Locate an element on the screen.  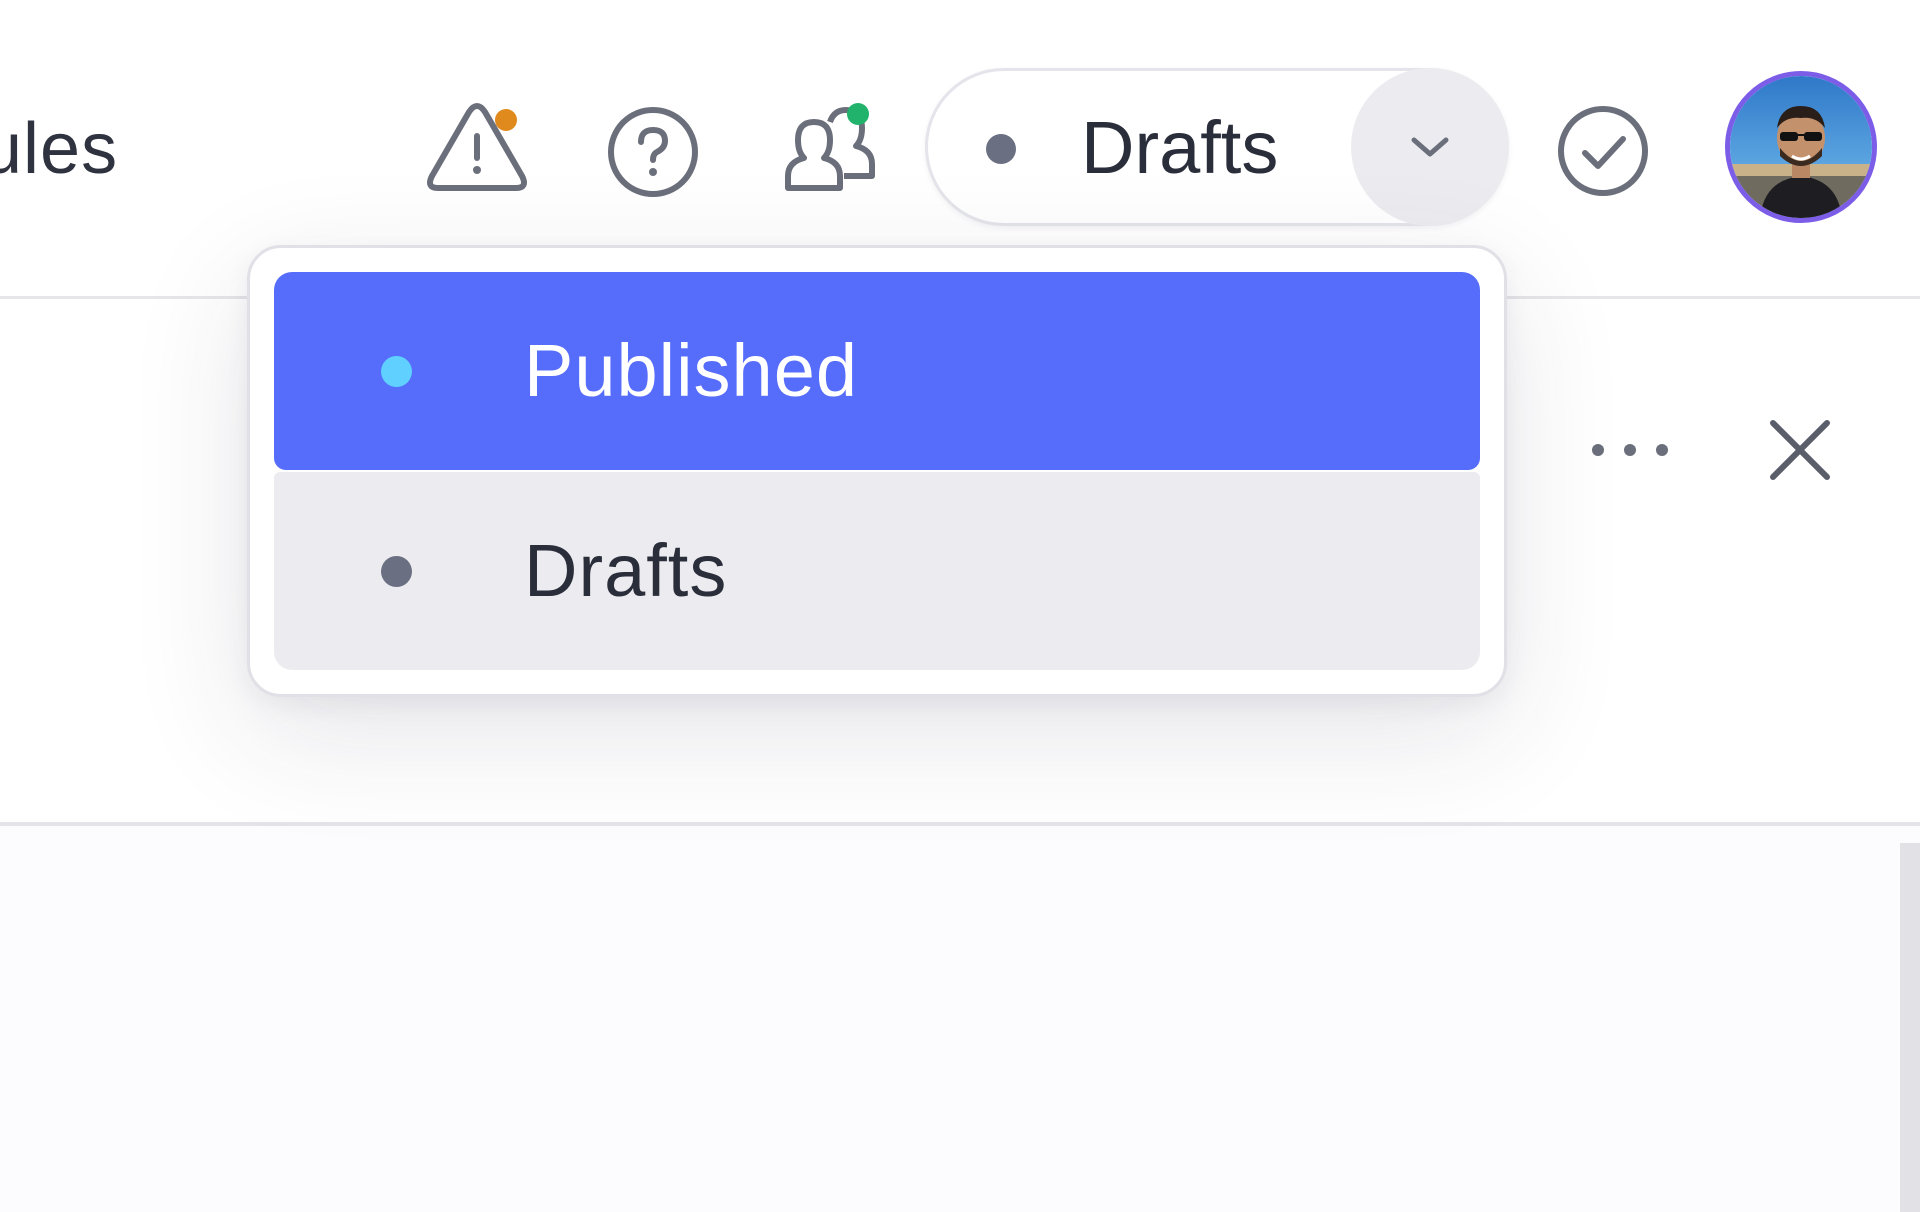
warning-triangle-icon is located at coordinates (477, 147).